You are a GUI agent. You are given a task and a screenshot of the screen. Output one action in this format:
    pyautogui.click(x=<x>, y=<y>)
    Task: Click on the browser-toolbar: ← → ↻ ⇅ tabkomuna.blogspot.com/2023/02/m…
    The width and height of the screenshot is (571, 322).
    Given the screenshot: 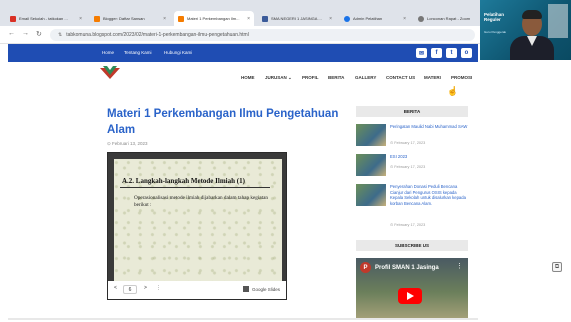 What is the action you would take?
    pyautogui.click(x=240, y=35)
    